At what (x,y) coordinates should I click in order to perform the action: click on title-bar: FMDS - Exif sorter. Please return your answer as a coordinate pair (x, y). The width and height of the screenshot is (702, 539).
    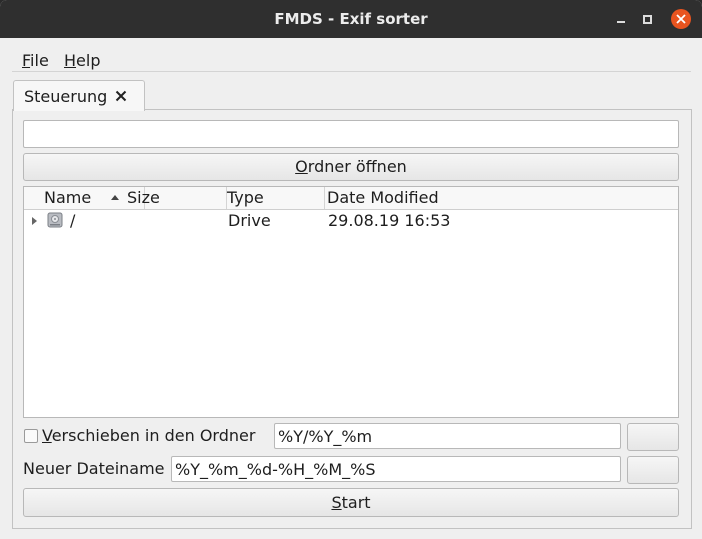
    Looking at the image, I should click on (351, 19).